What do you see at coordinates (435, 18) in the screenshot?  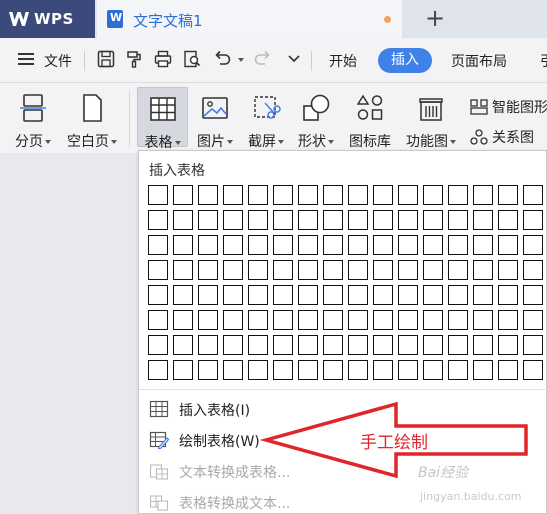 I see `new-tab-button: +` at bounding box center [435, 18].